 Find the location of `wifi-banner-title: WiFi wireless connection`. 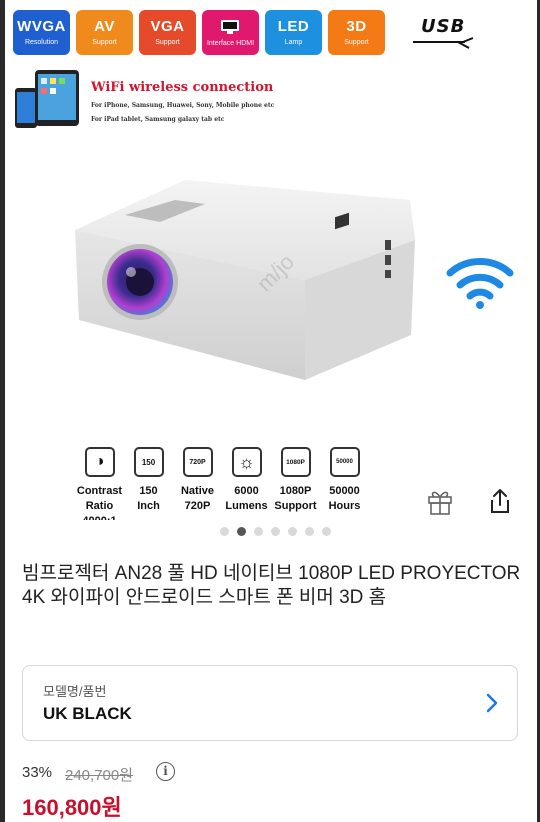

wifi-banner-title: WiFi wireless connection is located at coordinates (182, 87).